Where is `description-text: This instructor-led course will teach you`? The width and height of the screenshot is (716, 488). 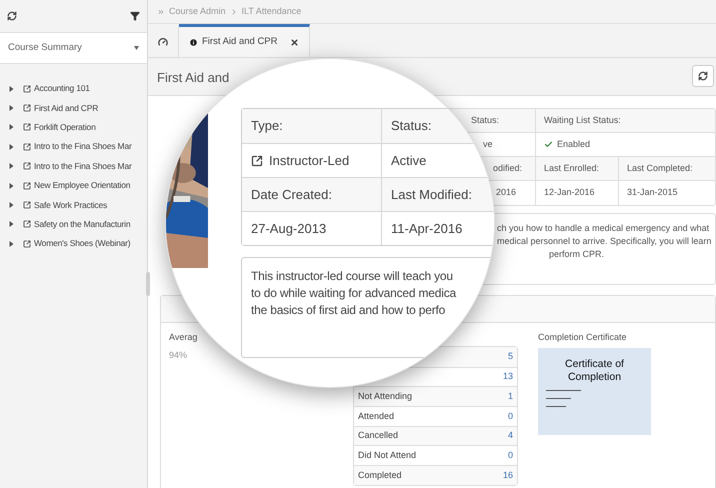
description-text: This instructor-led course will teach you is located at coordinates (352, 276).